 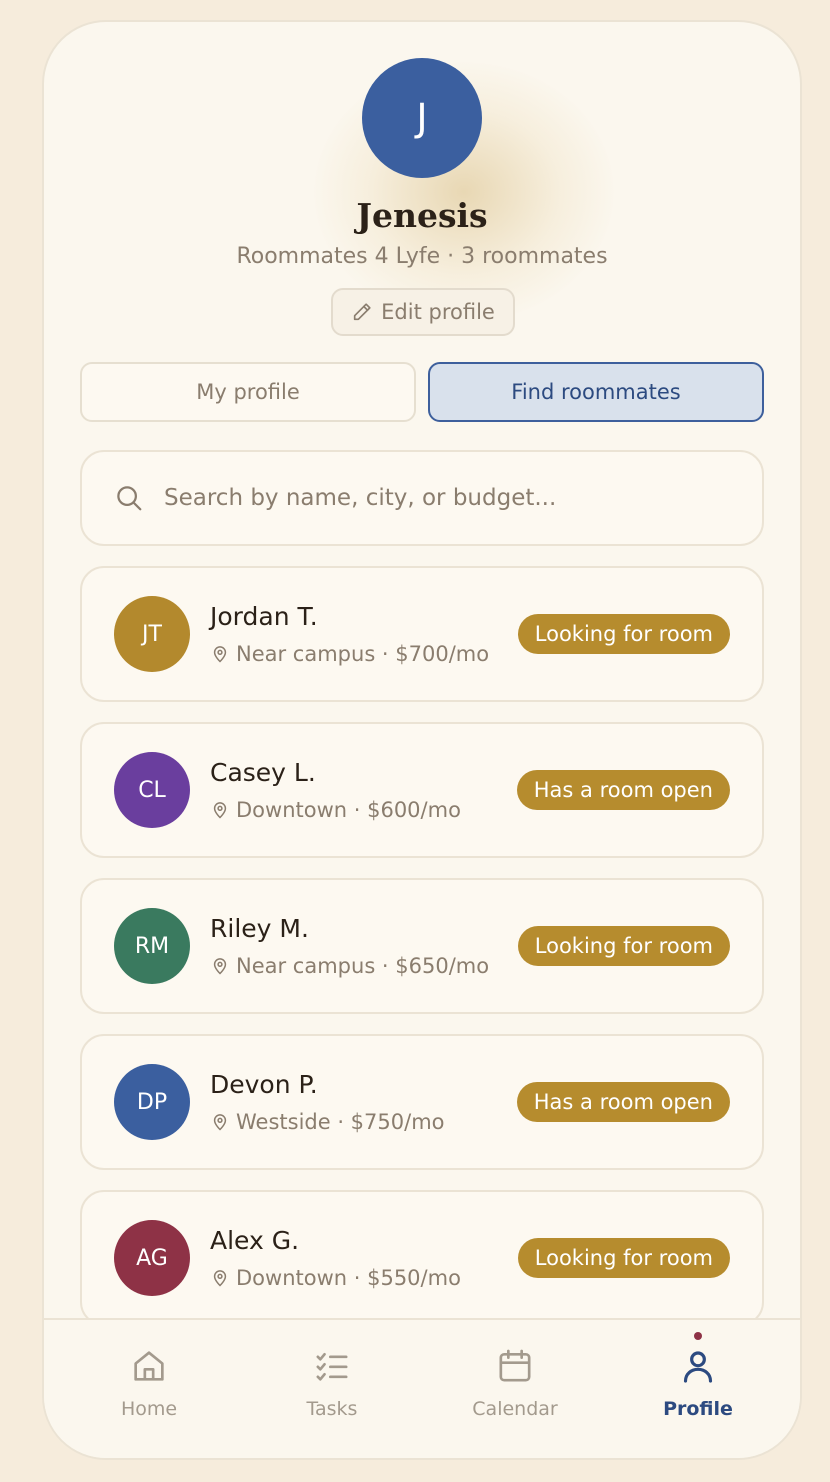 What do you see at coordinates (515, 1409) in the screenshot?
I see `nav-label-calendar: Calendar` at bounding box center [515, 1409].